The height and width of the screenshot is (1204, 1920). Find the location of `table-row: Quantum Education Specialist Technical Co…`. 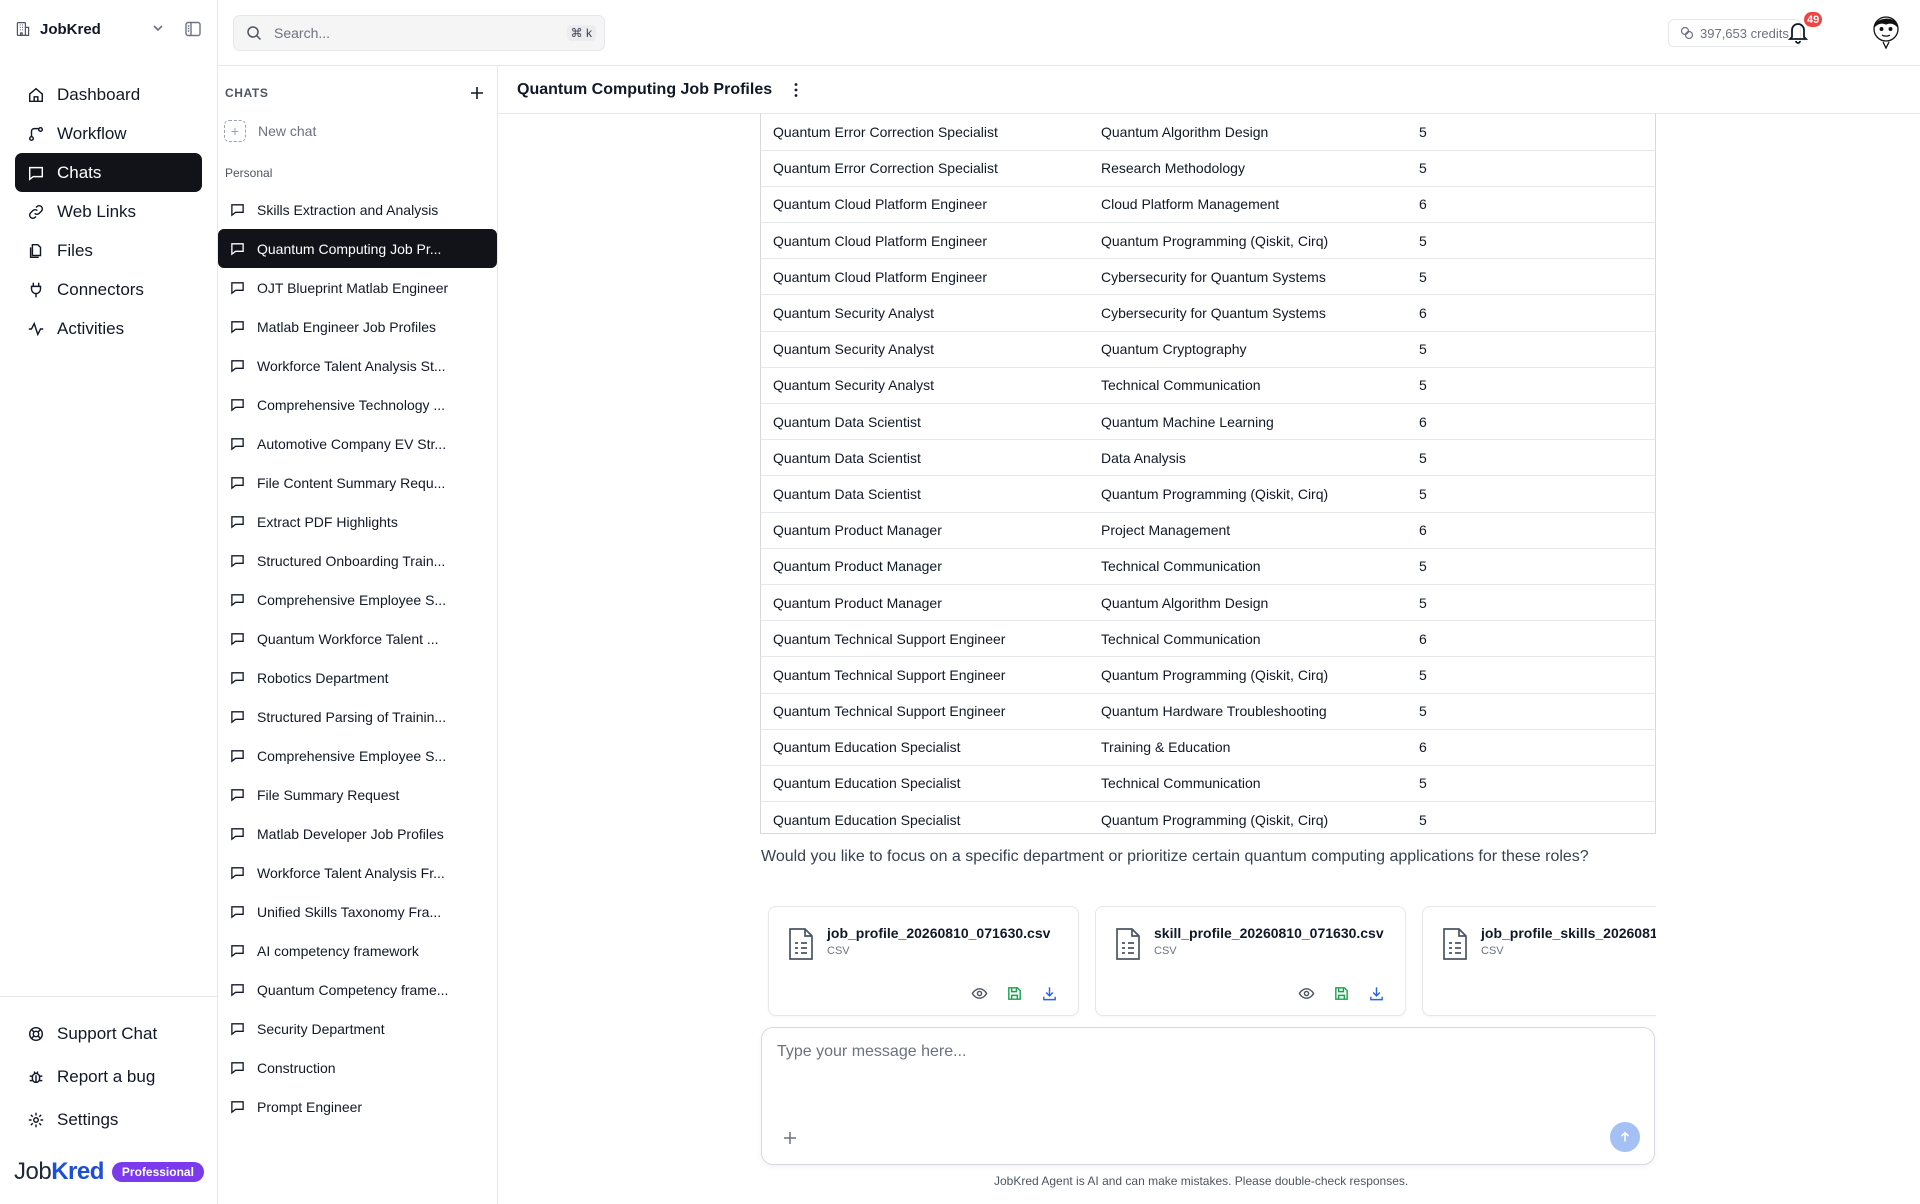

table-row: Quantum Education Specialist Technical Co… is located at coordinates (1208, 784).